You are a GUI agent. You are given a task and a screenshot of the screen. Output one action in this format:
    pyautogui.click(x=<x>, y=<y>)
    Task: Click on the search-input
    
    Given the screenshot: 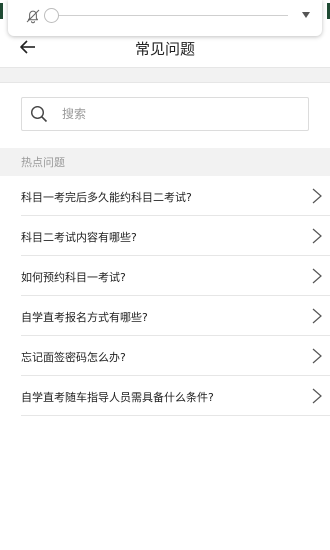 What is the action you would take?
    pyautogui.click(x=177, y=114)
    